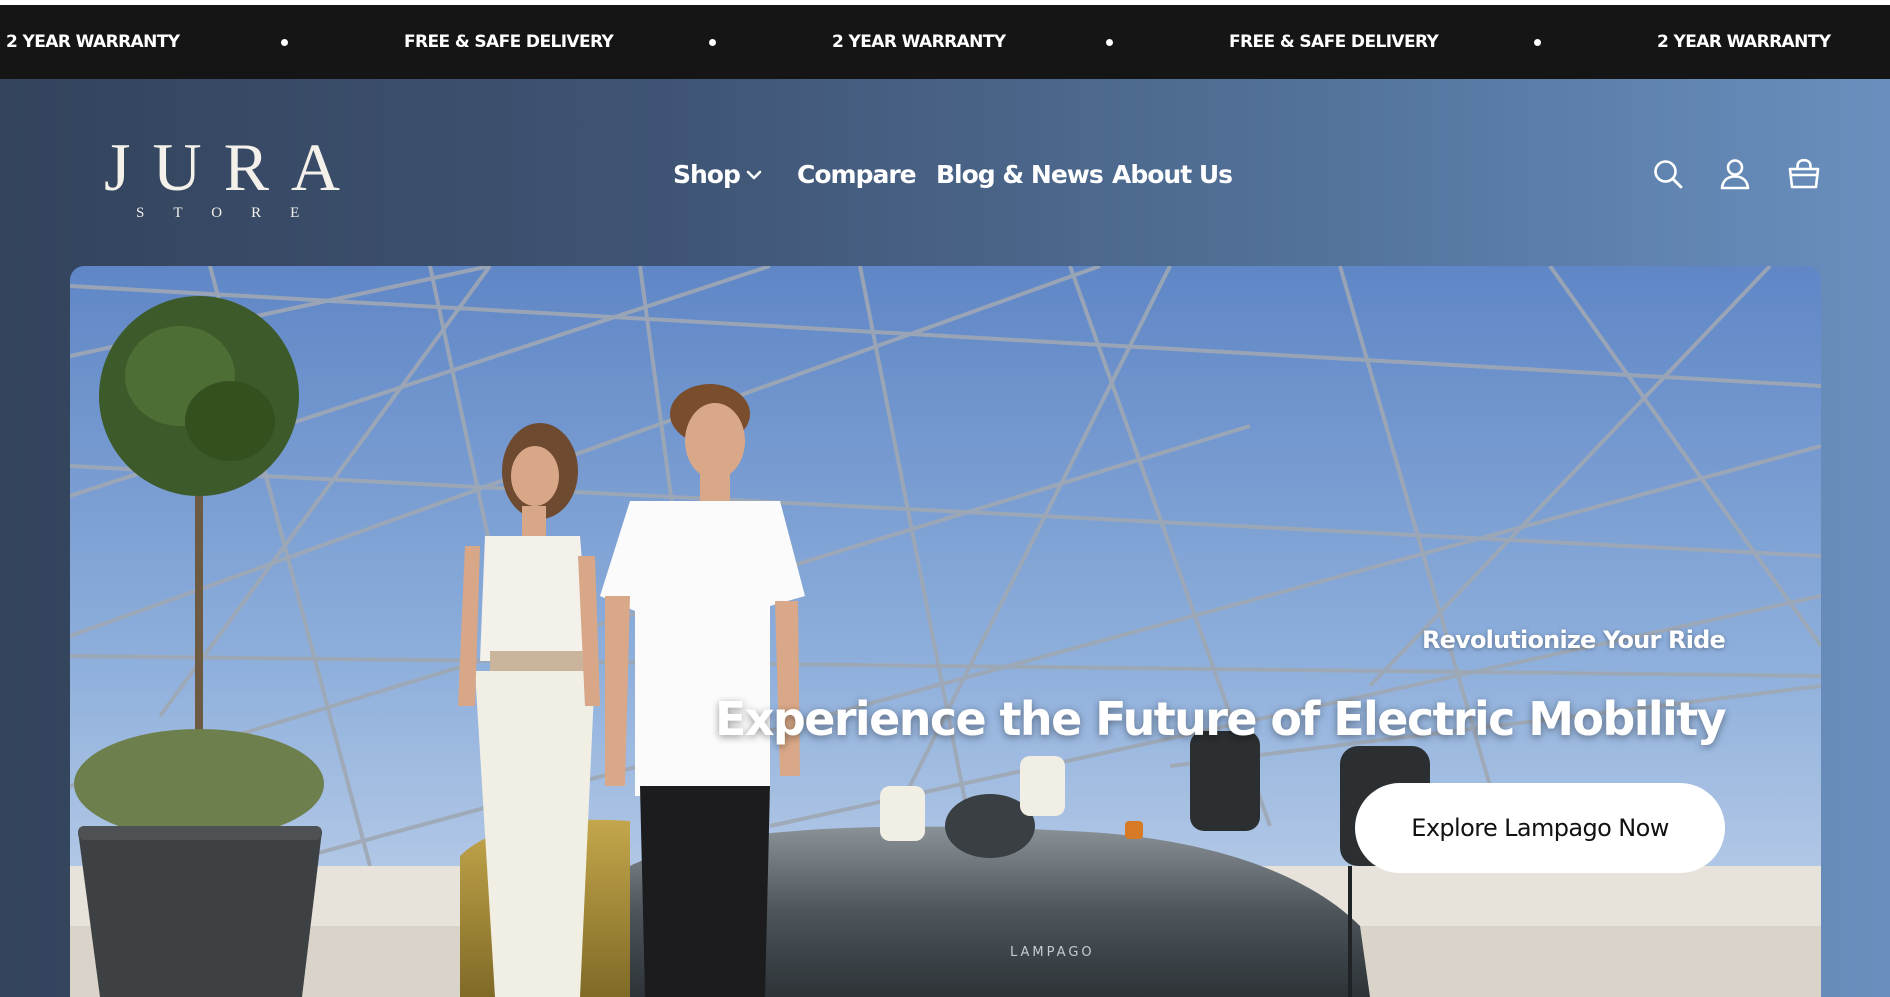 The image size is (1890, 997). I want to click on nav-item-compare: Compare, so click(857, 175).